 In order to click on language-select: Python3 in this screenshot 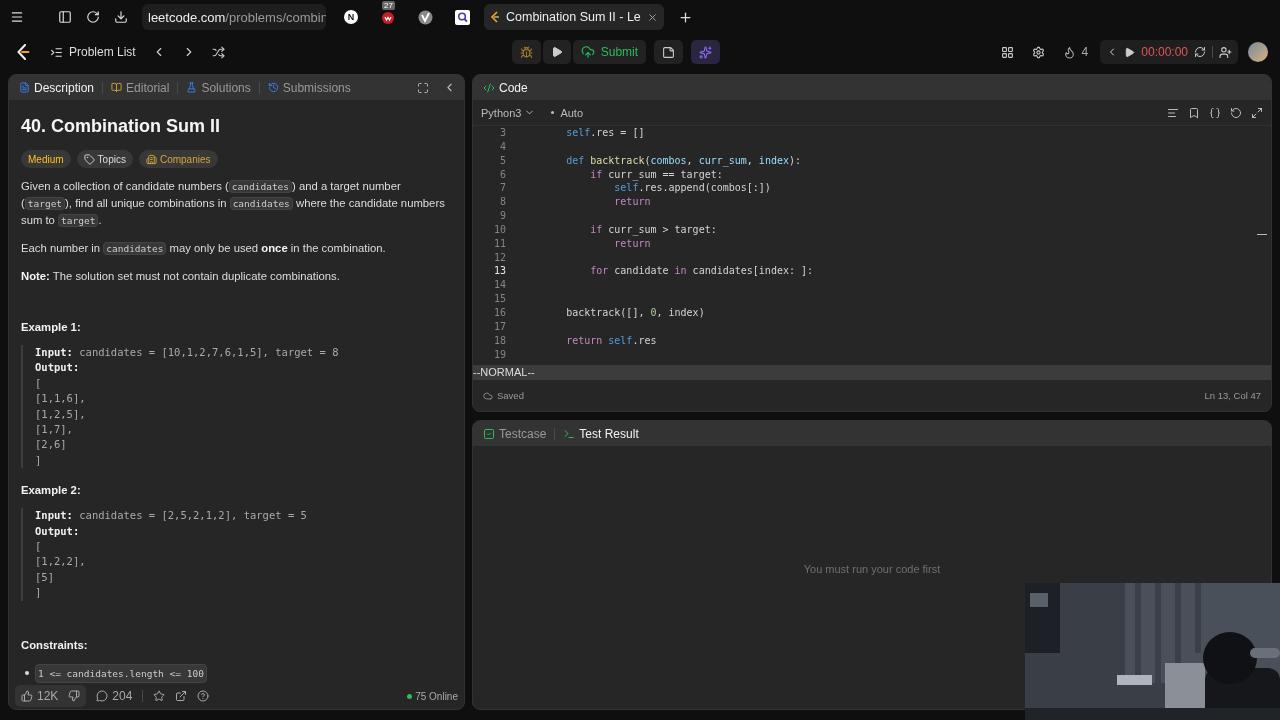, I will do `click(508, 112)`.